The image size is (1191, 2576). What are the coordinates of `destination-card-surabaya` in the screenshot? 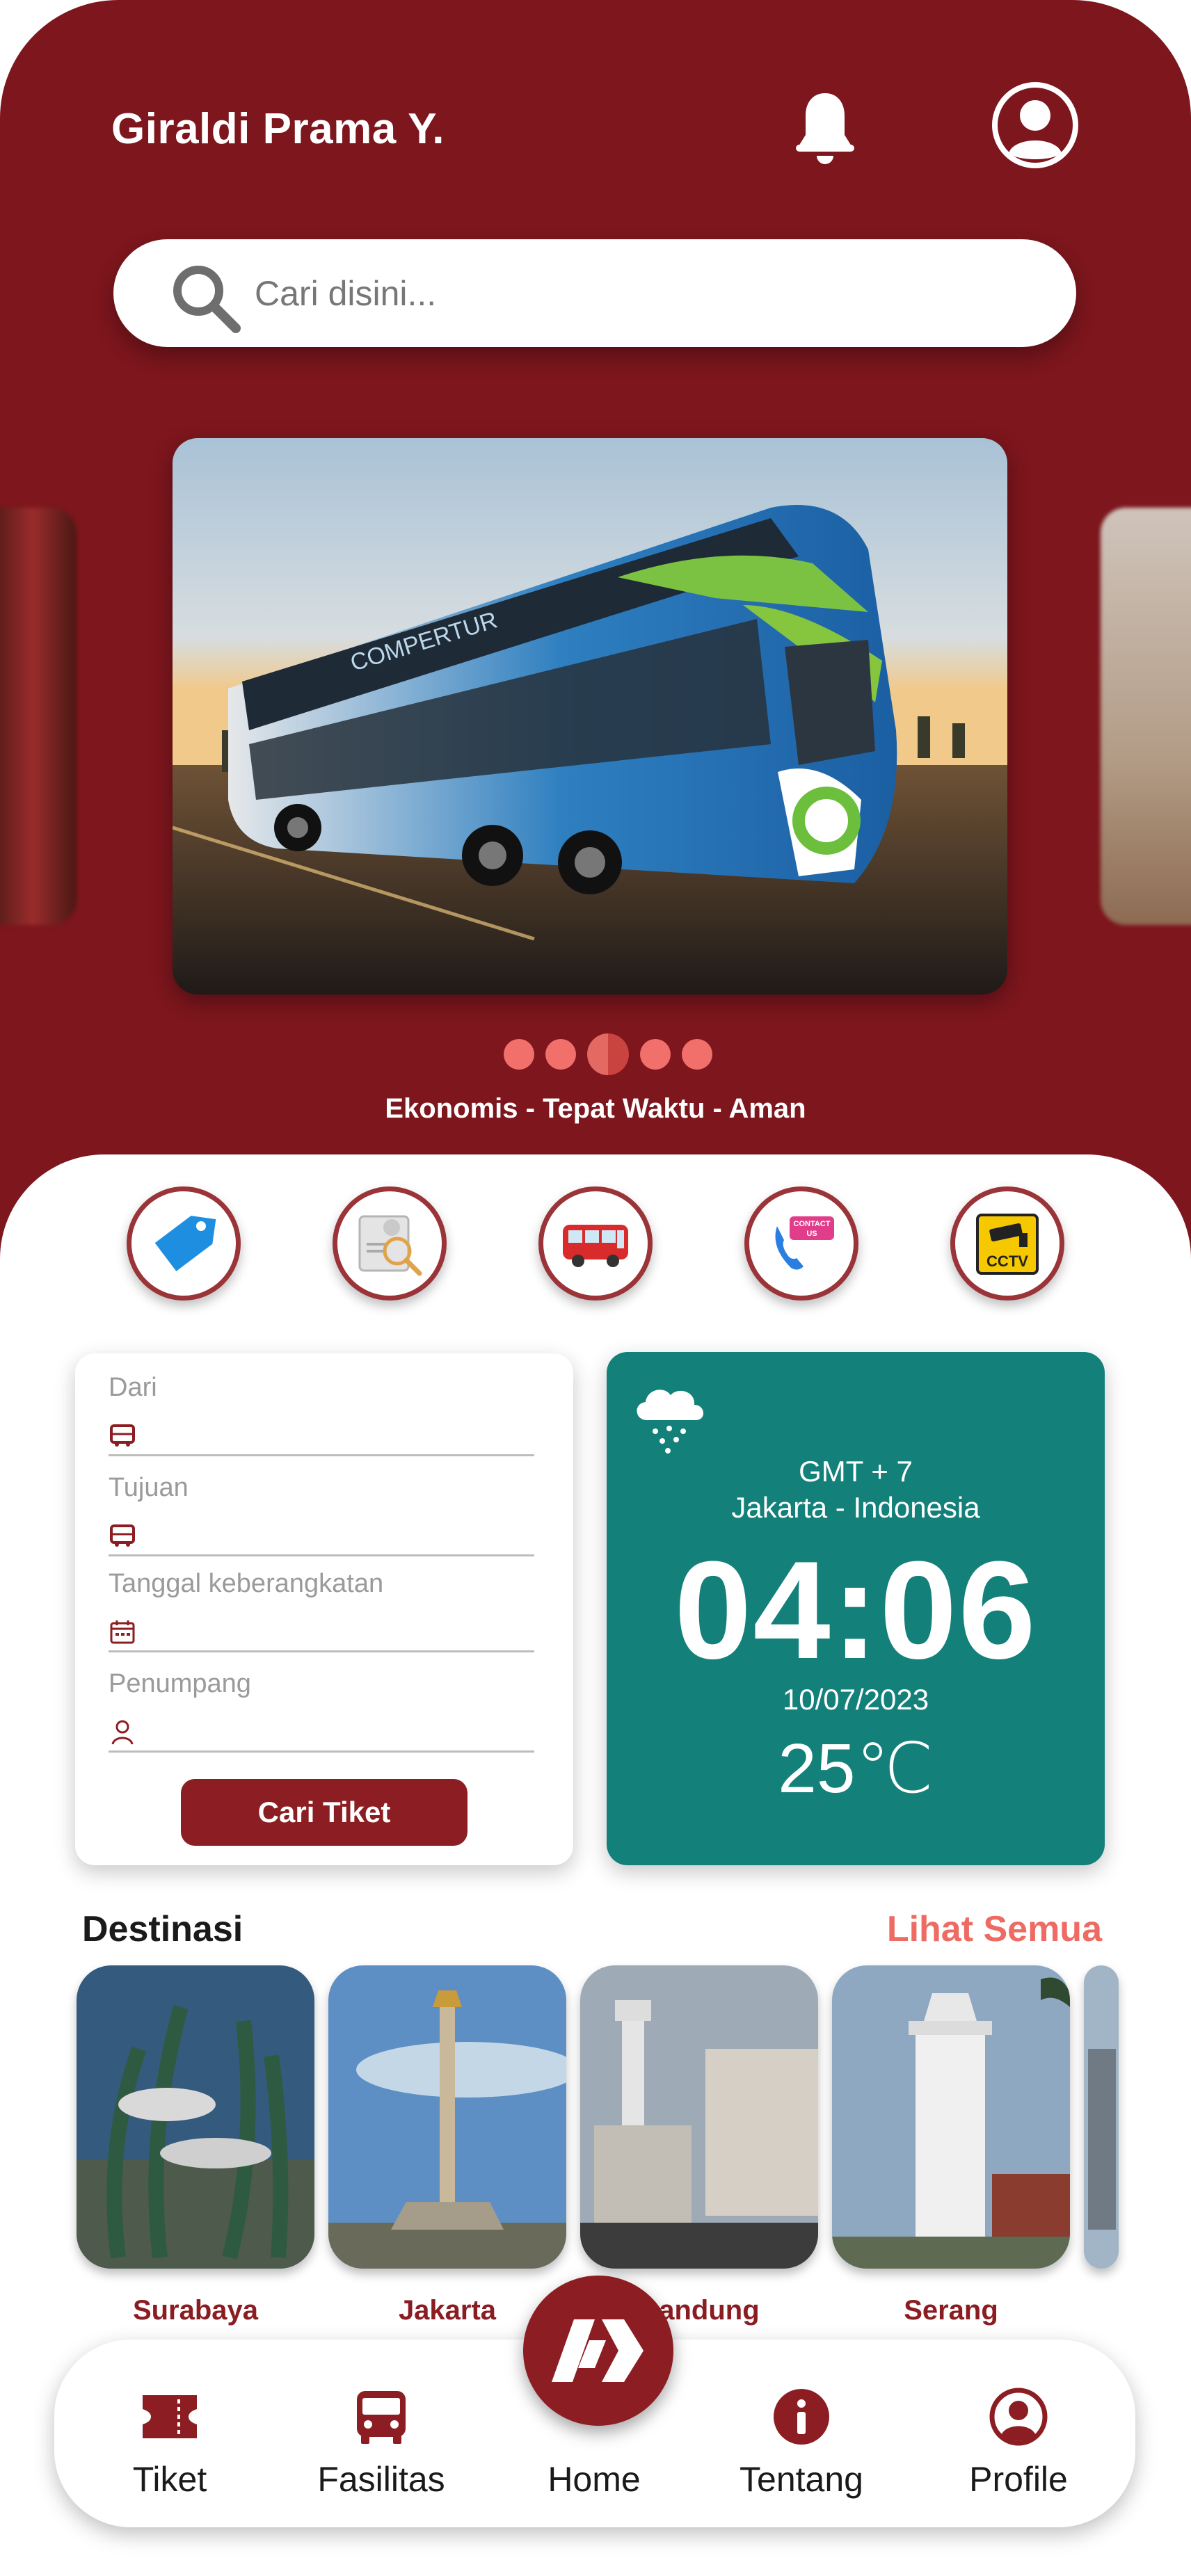 It's located at (195, 2117).